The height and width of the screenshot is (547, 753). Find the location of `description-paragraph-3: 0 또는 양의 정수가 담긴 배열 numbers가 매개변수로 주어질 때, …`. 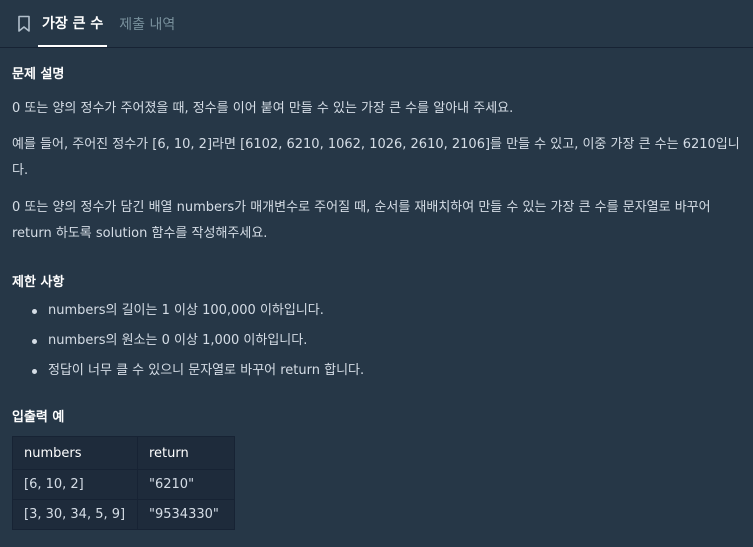

description-paragraph-3: 0 또는 양의 정수가 담긴 배열 numbers가 매개변수로 주어질 때, … is located at coordinates (361, 220).